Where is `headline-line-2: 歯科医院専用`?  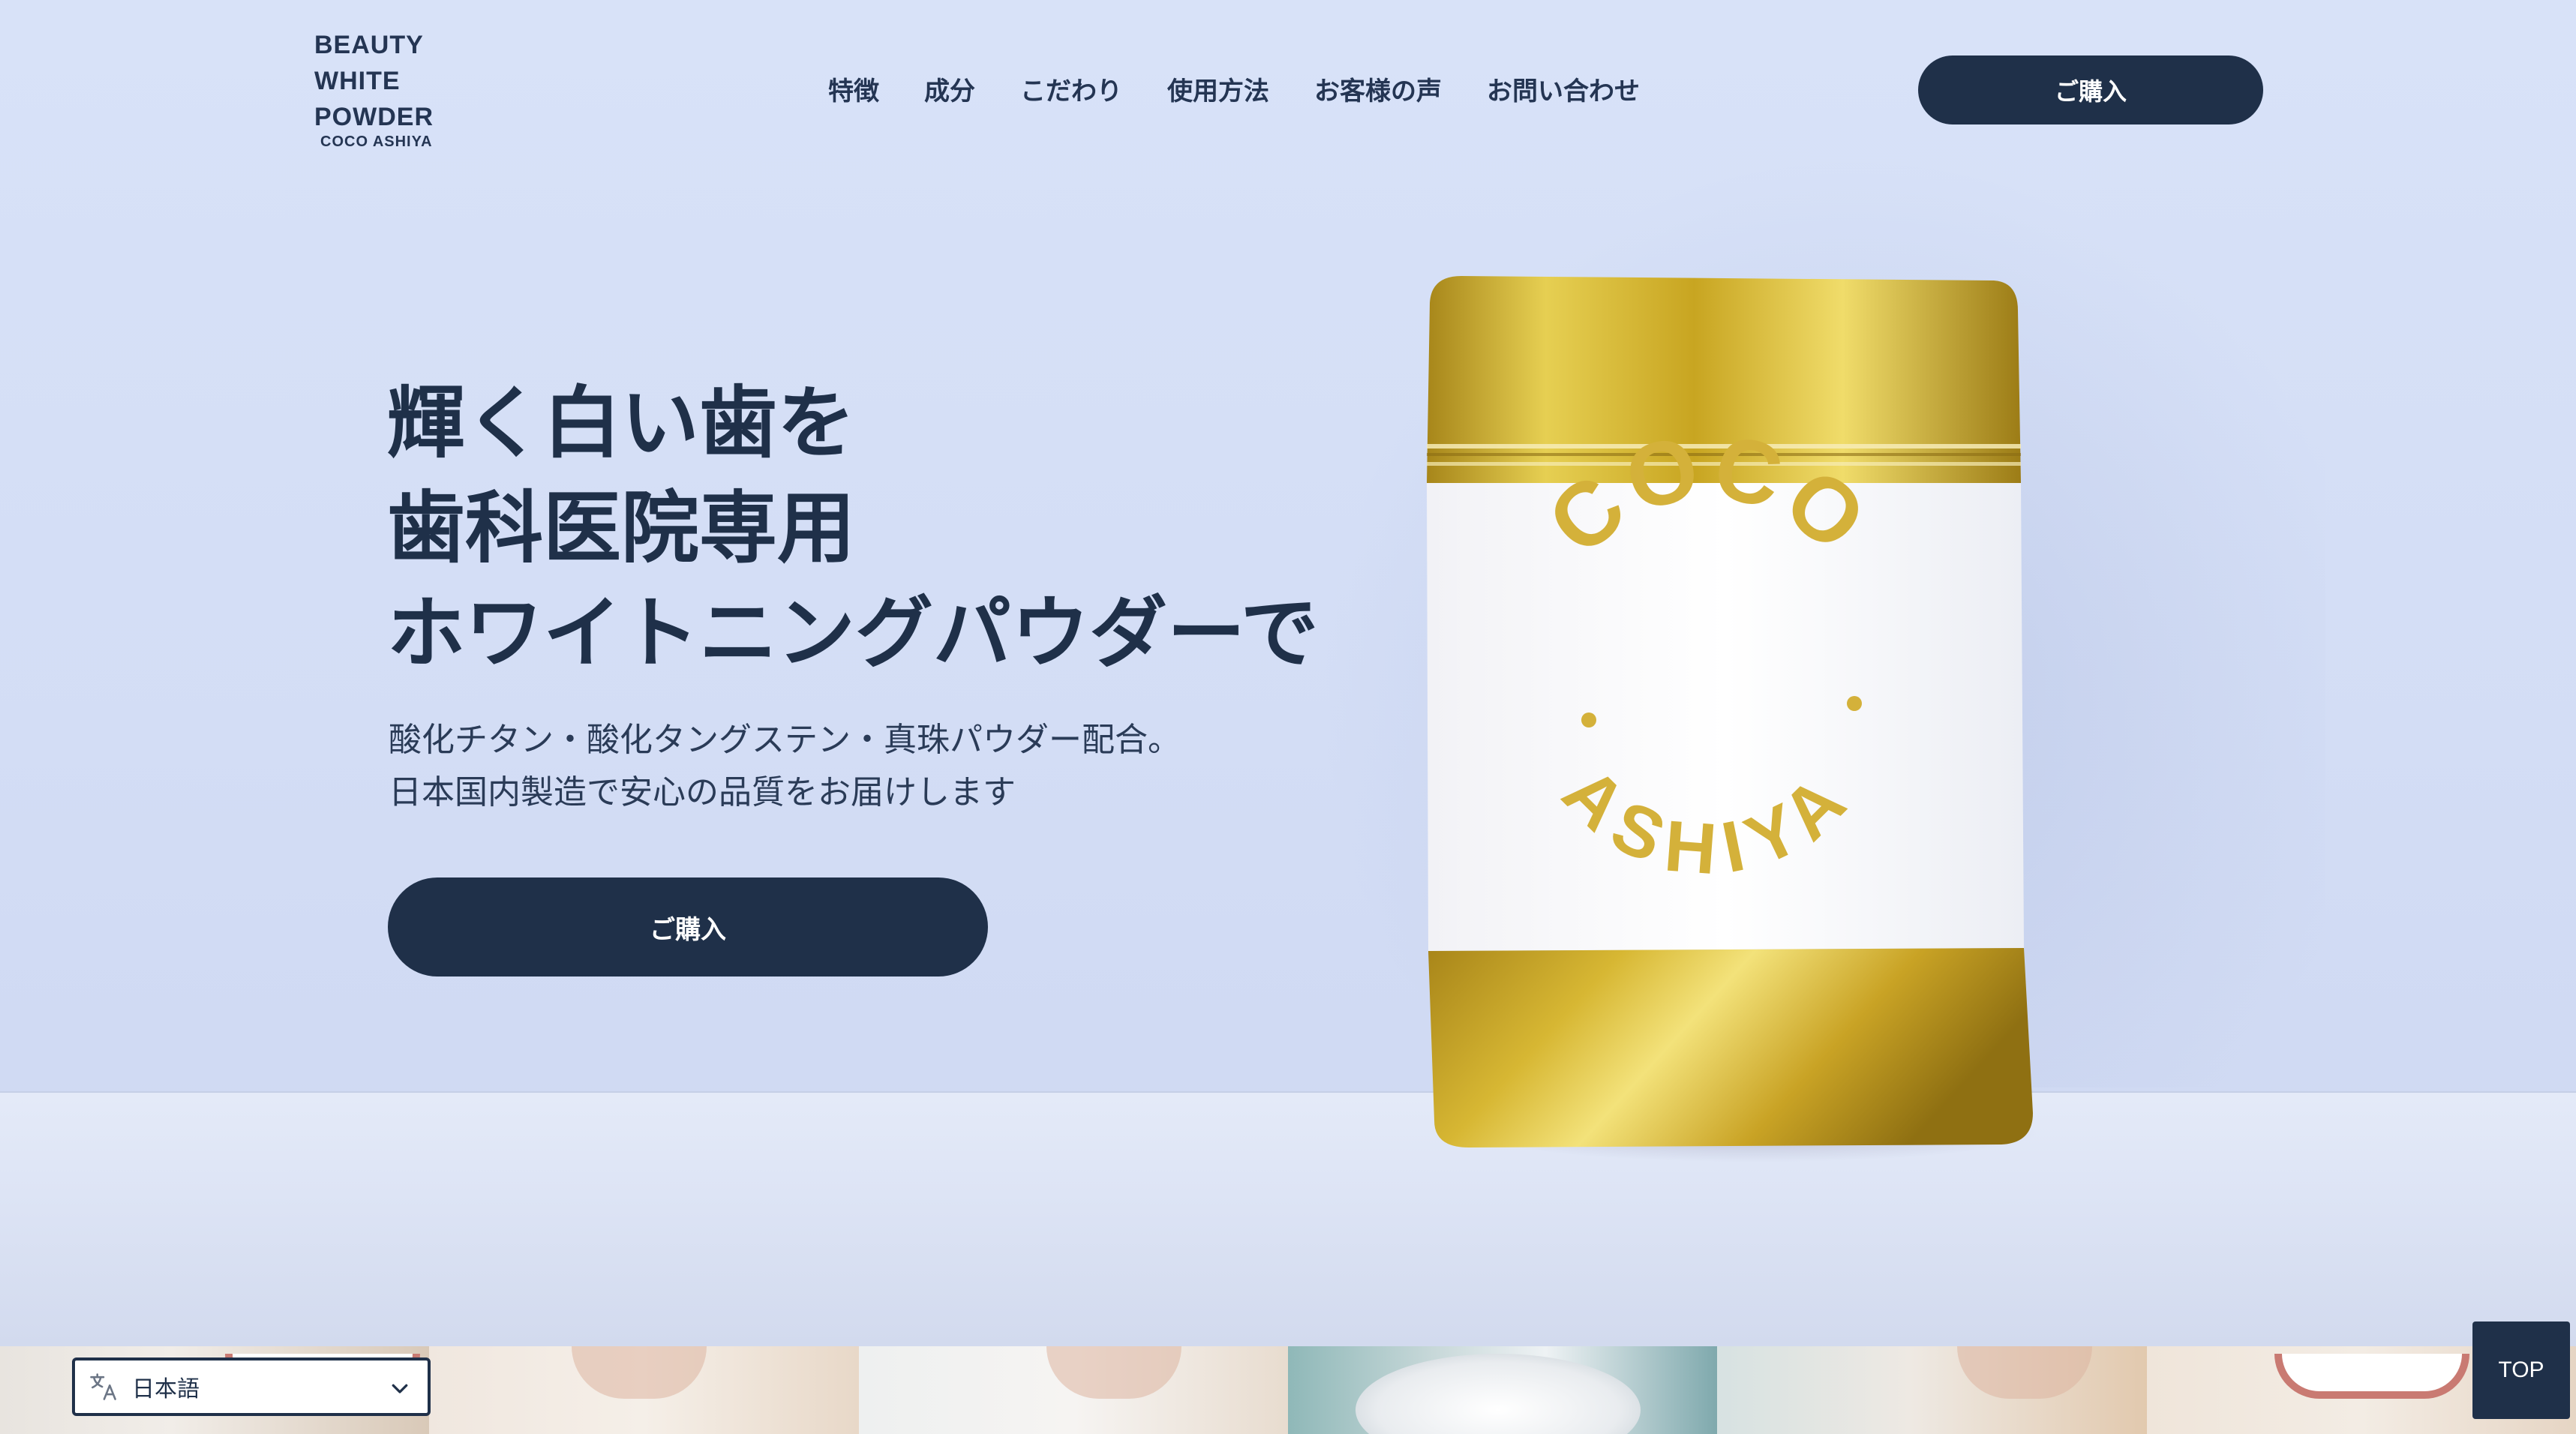 headline-line-2: 歯科医院専用 is located at coordinates (621, 528).